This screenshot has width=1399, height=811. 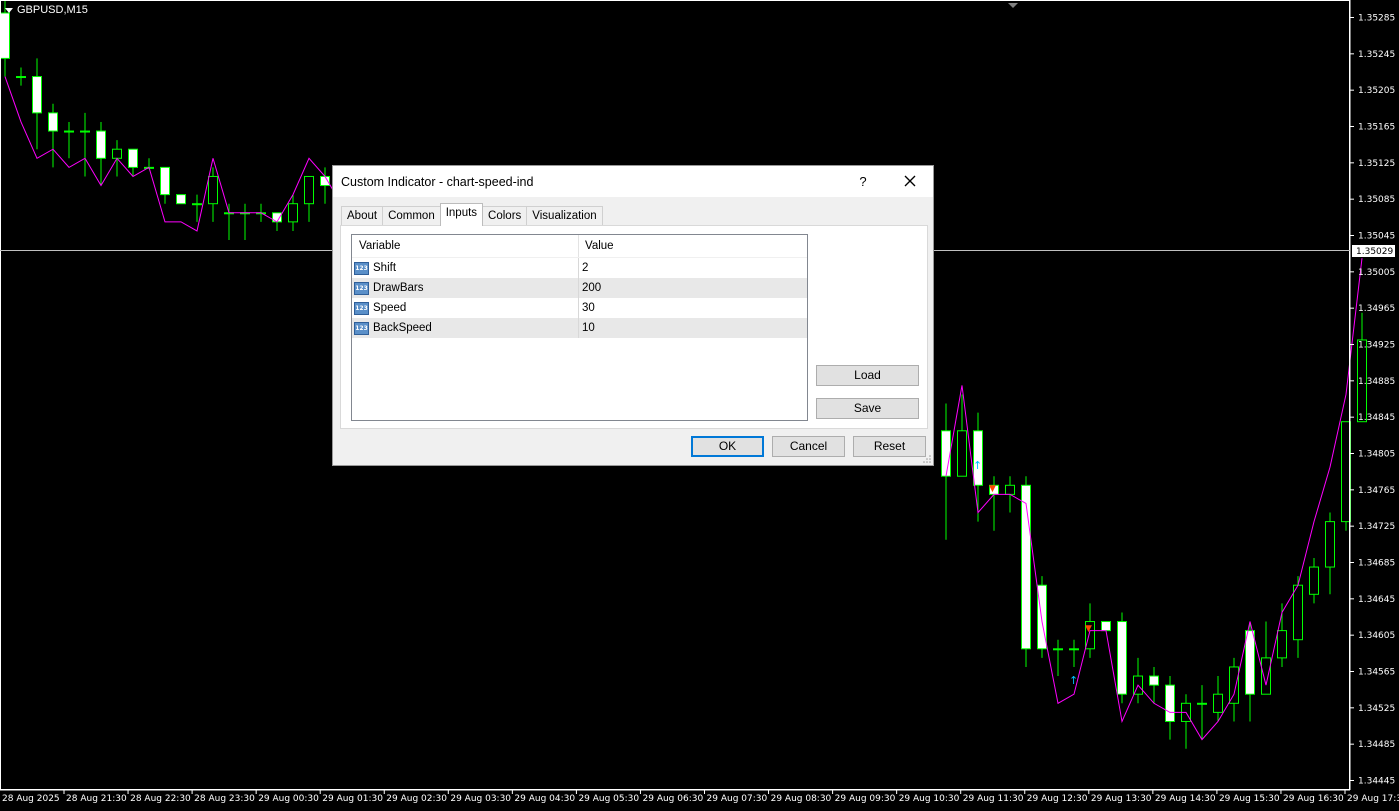 What do you see at coordinates (160, 799) in the screenshot?
I see `time-tick-label: 28 Aug 22:30` at bounding box center [160, 799].